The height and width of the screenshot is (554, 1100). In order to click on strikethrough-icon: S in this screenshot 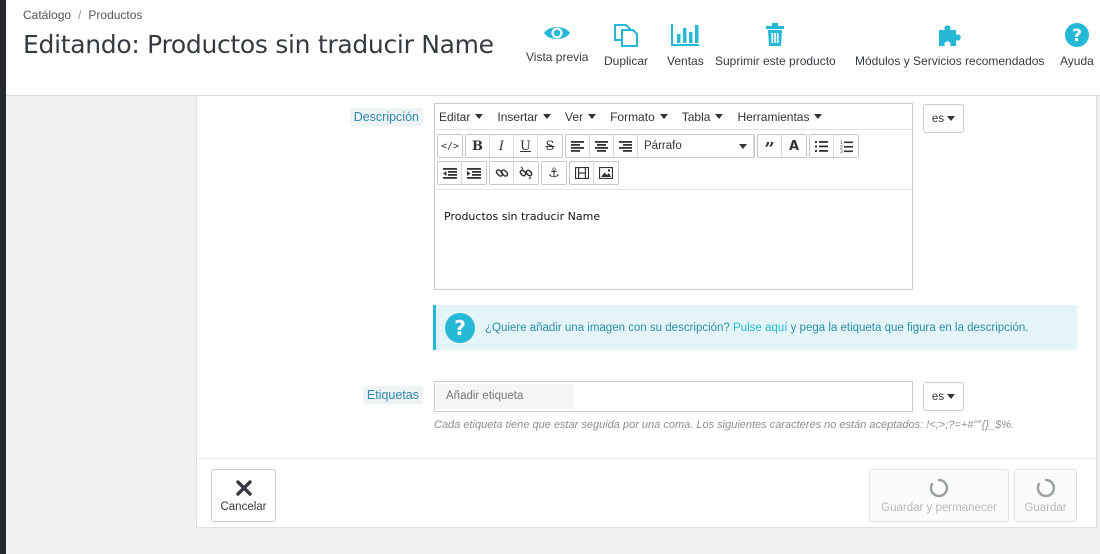, I will do `click(550, 146)`.